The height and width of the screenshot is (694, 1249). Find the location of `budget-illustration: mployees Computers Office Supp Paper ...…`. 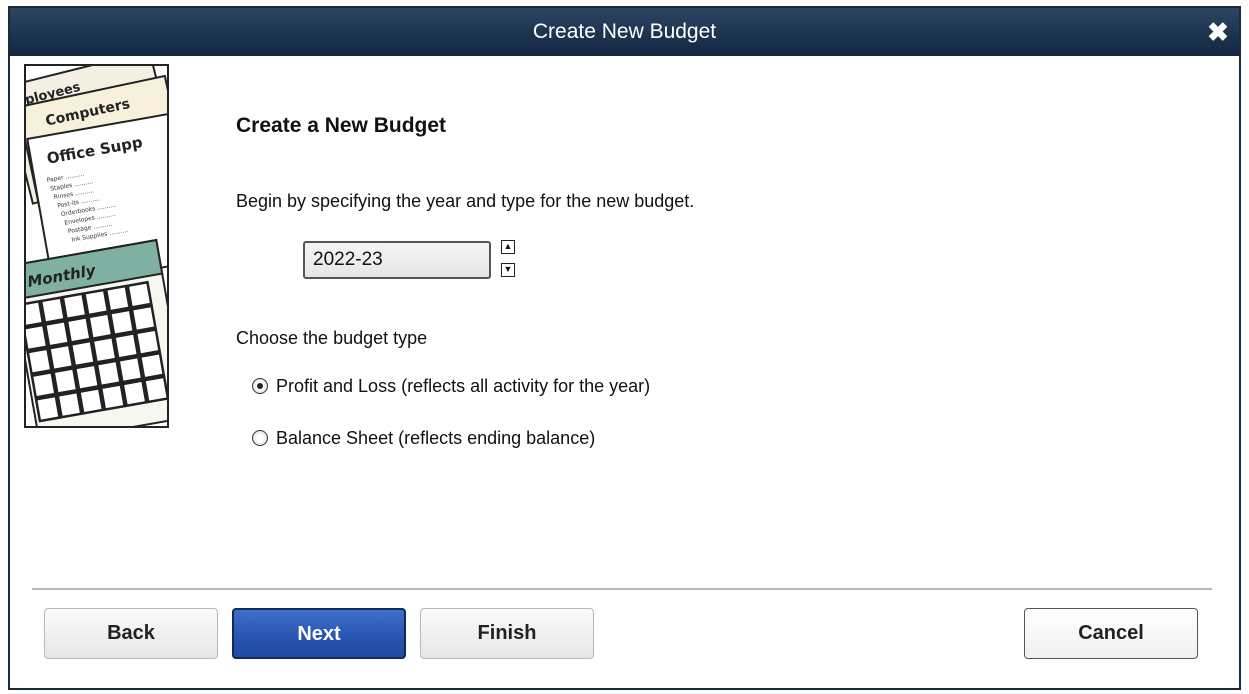

budget-illustration: mployees Computers Office Supp Paper ...… is located at coordinates (96, 246).